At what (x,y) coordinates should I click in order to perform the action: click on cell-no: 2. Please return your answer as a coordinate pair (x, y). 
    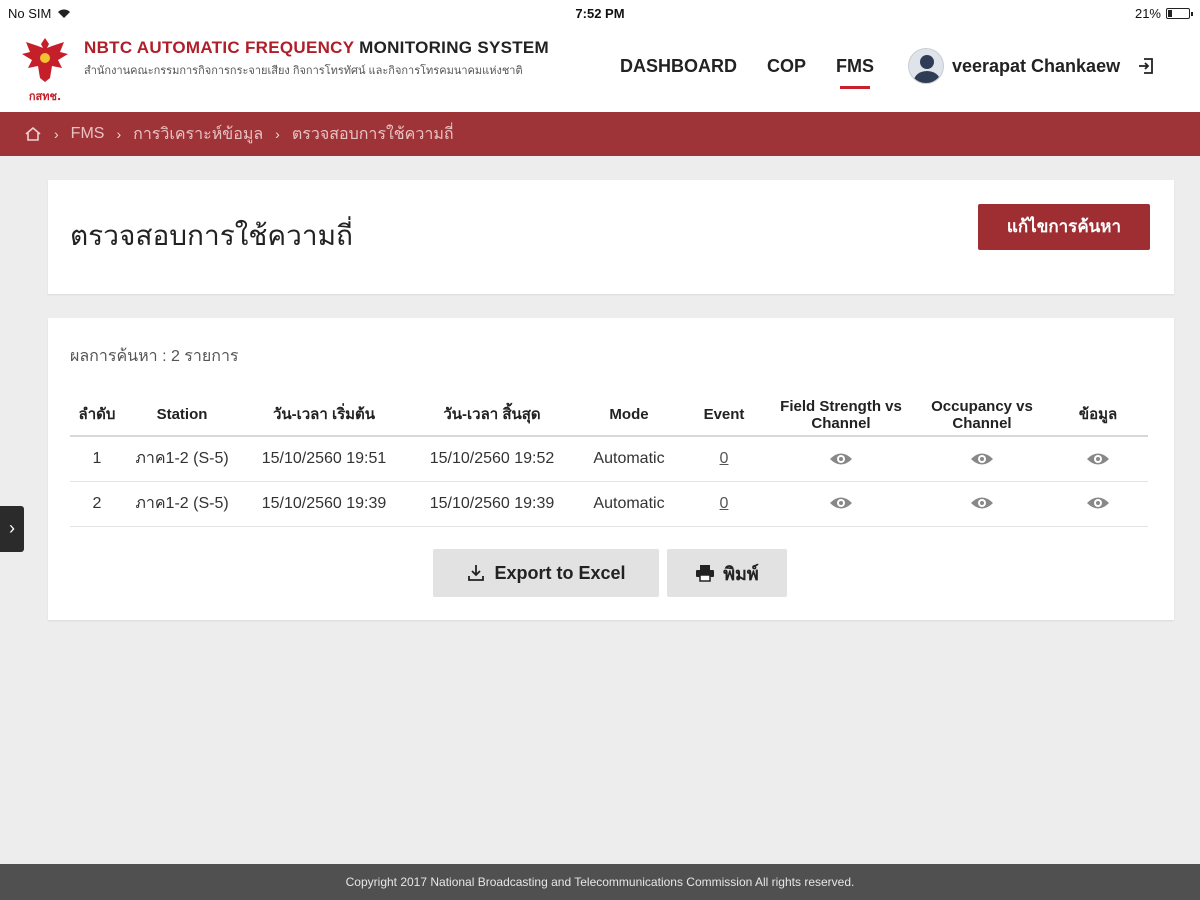
    Looking at the image, I should click on (97, 504).